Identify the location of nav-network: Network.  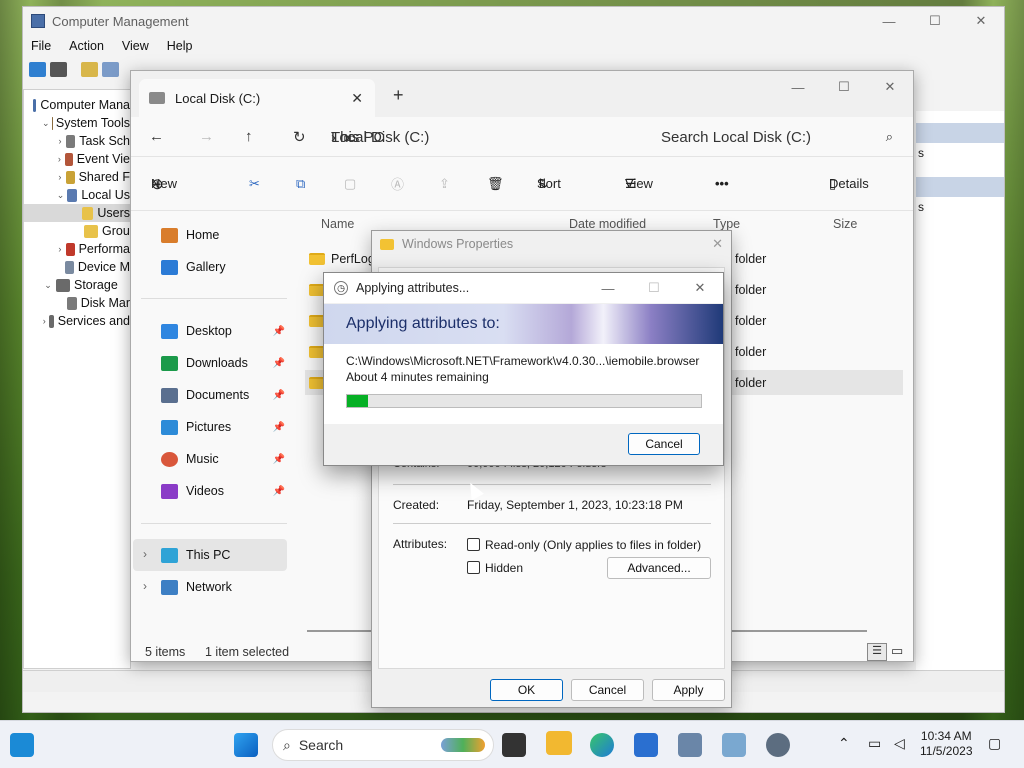
(224, 587).